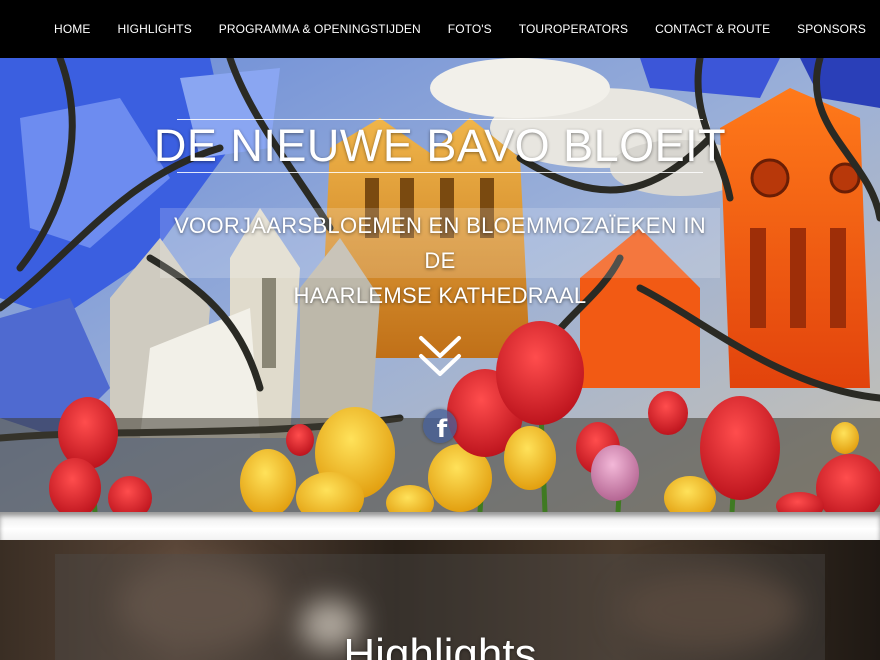 The height and width of the screenshot is (660, 880). Describe the element at coordinates (440, 645) in the screenshot. I see `highlights-heading: Highlights` at that location.